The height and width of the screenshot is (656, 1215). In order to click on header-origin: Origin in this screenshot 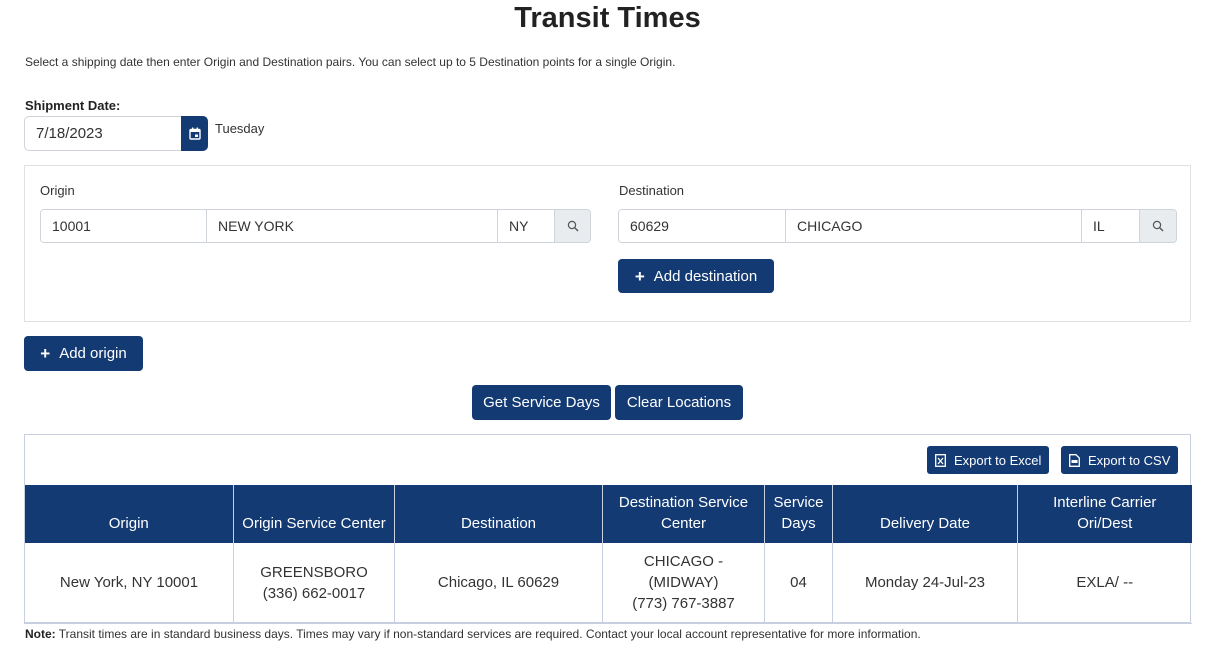, I will do `click(129, 514)`.